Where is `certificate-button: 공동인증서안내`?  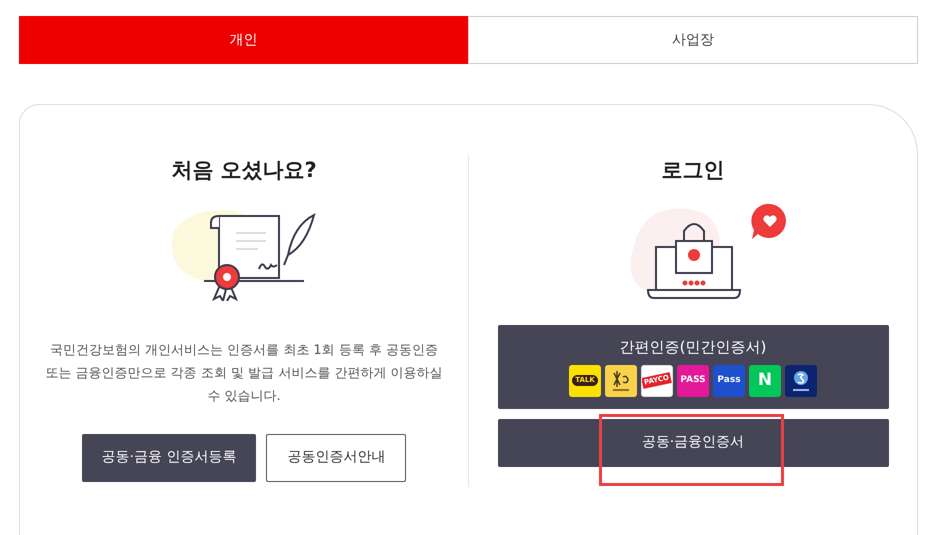 certificate-button: 공동인증서안내 is located at coordinates (336, 458).